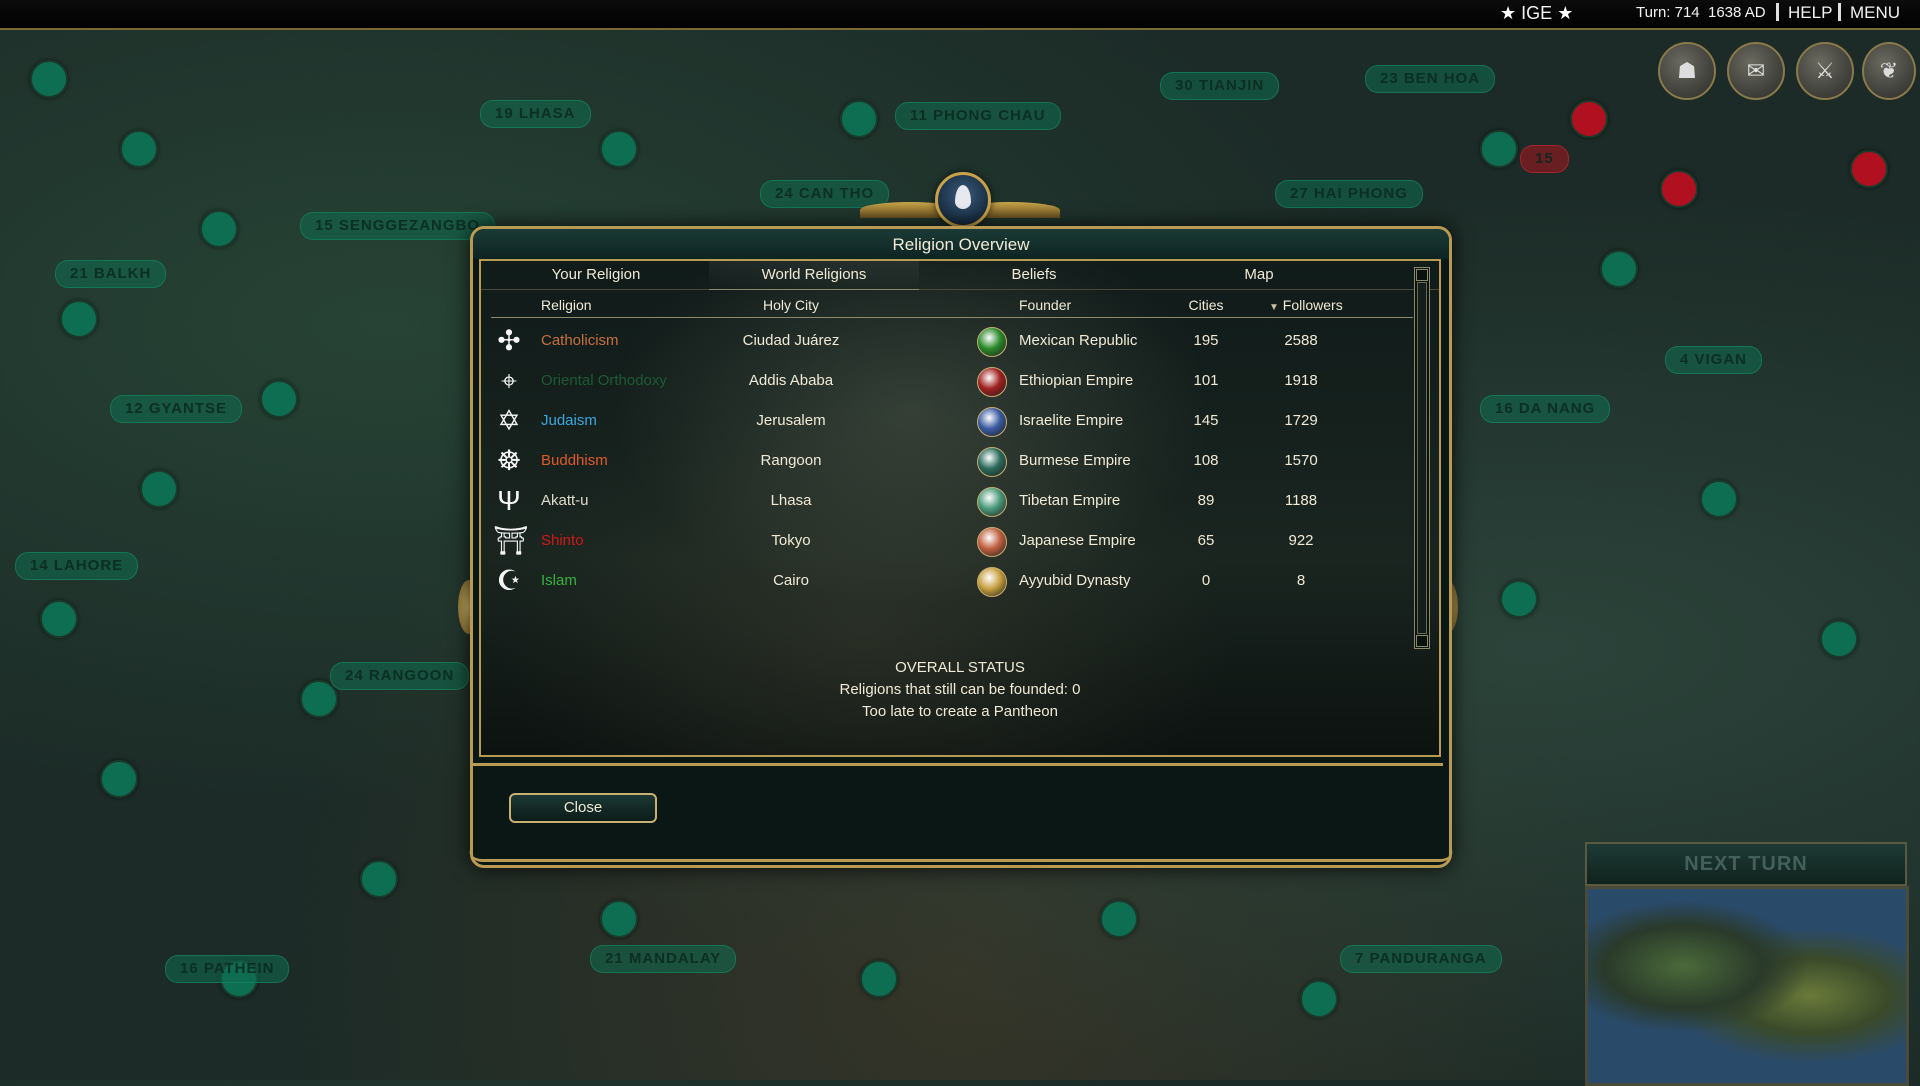  Describe the element at coordinates (1206, 340) in the screenshot. I see `cities-count: 195` at that location.